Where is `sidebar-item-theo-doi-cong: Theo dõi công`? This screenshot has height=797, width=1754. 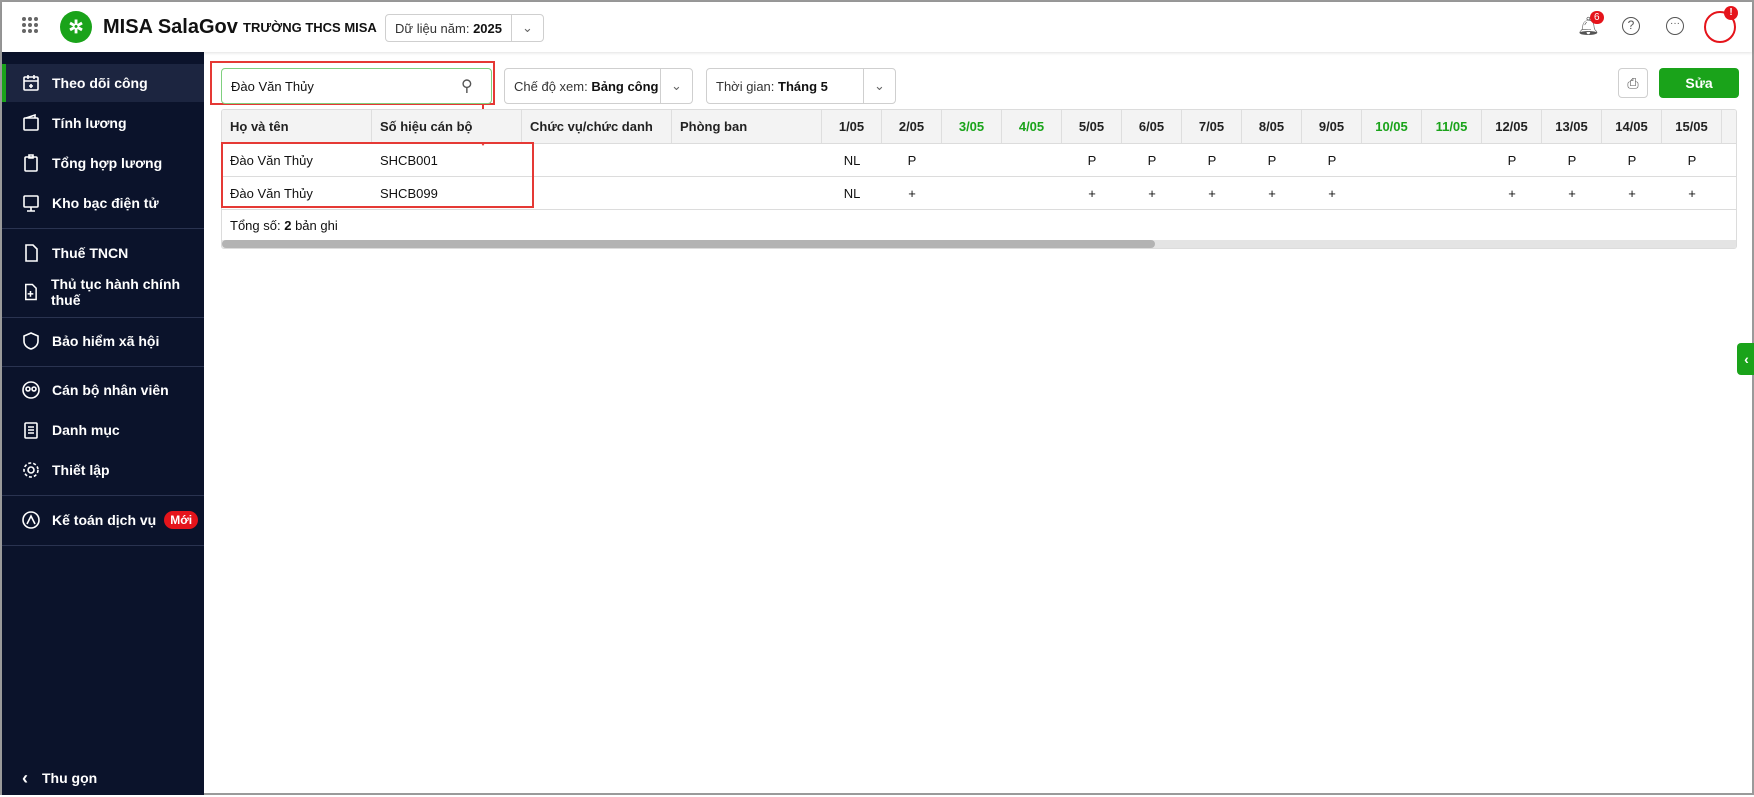
sidebar-item-theo-doi-cong: Theo dõi công is located at coordinates (103, 83).